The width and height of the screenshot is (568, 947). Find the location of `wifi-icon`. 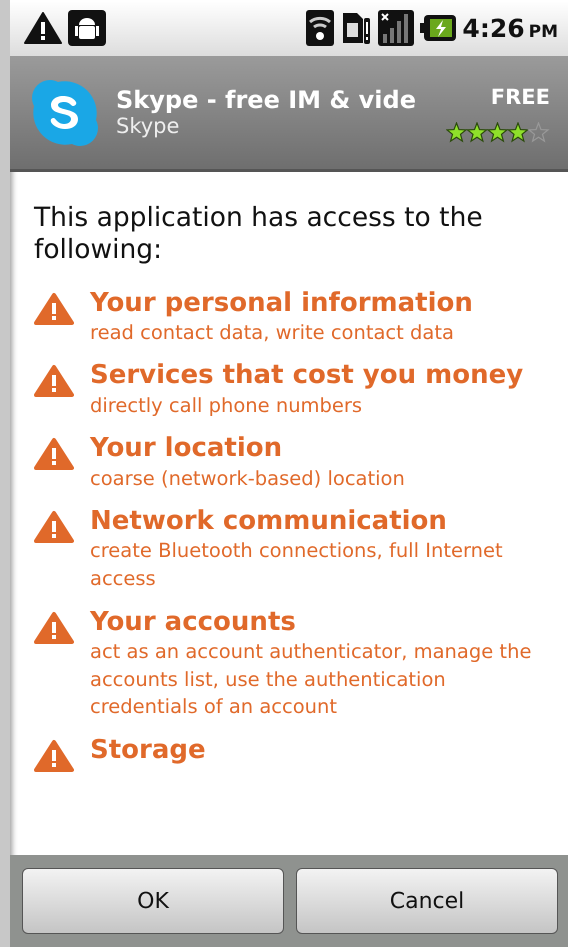

wifi-icon is located at coordinates (320, 28).